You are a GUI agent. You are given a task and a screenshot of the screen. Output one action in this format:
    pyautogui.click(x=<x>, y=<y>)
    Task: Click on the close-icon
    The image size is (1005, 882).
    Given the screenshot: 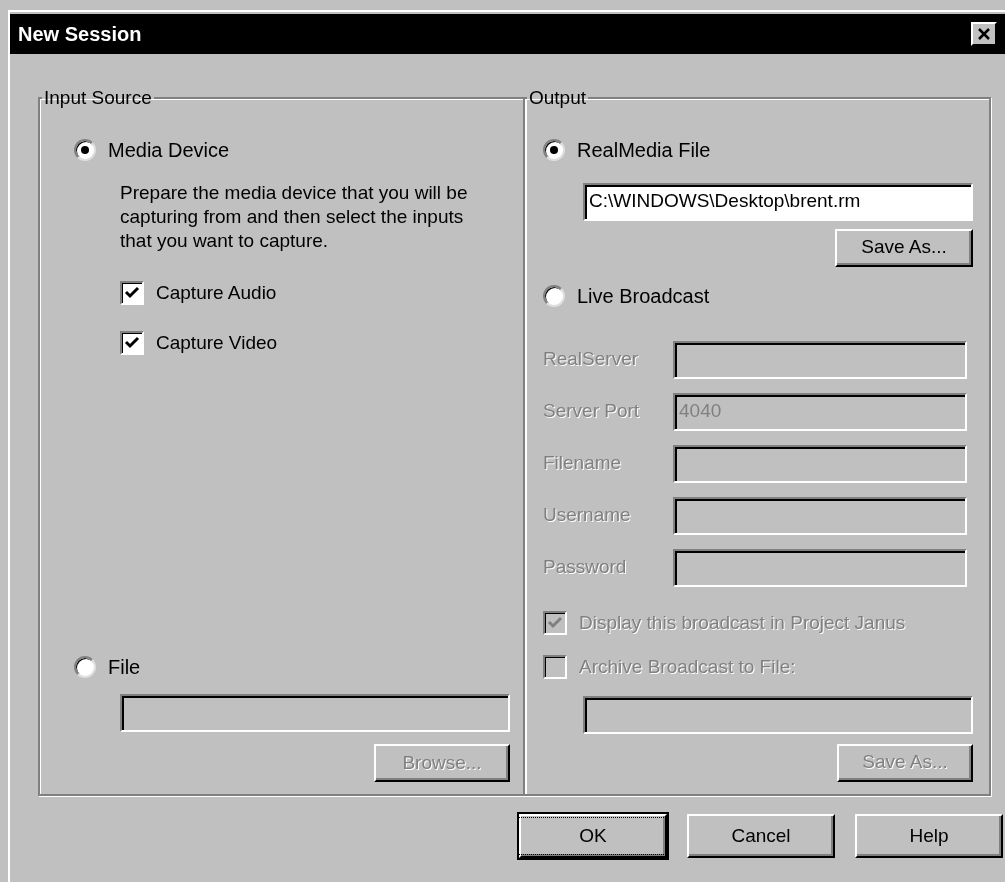 What is the action you would take?
    pyautogui.click(x=984, y=34)
    